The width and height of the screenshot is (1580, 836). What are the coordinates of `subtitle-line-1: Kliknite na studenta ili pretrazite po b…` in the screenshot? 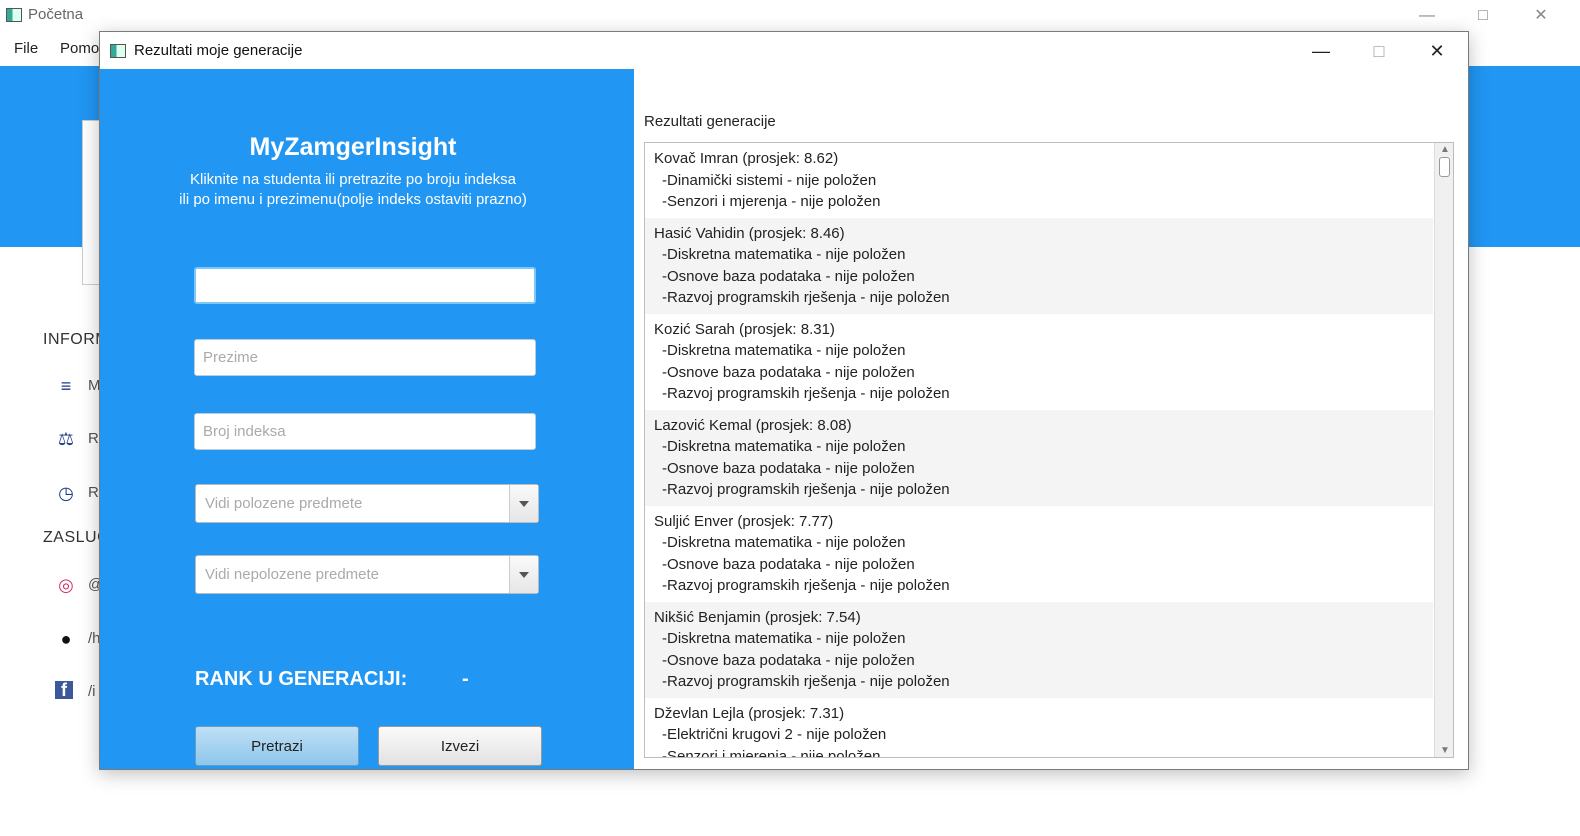 It's located at (353, 179).